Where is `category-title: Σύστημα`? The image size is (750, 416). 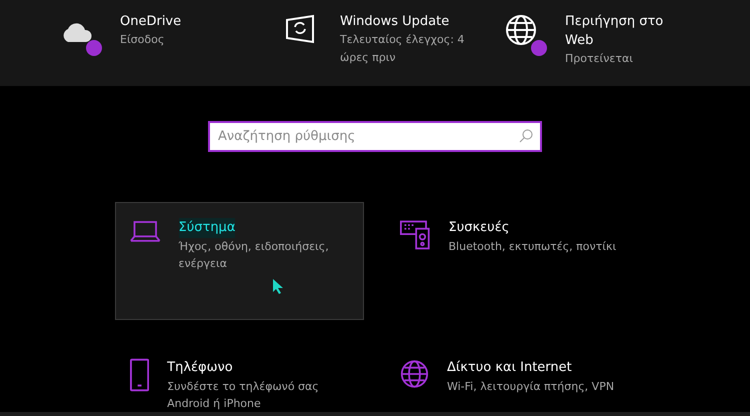
category-title: Σύστημα is located at coordinates (207, 228).